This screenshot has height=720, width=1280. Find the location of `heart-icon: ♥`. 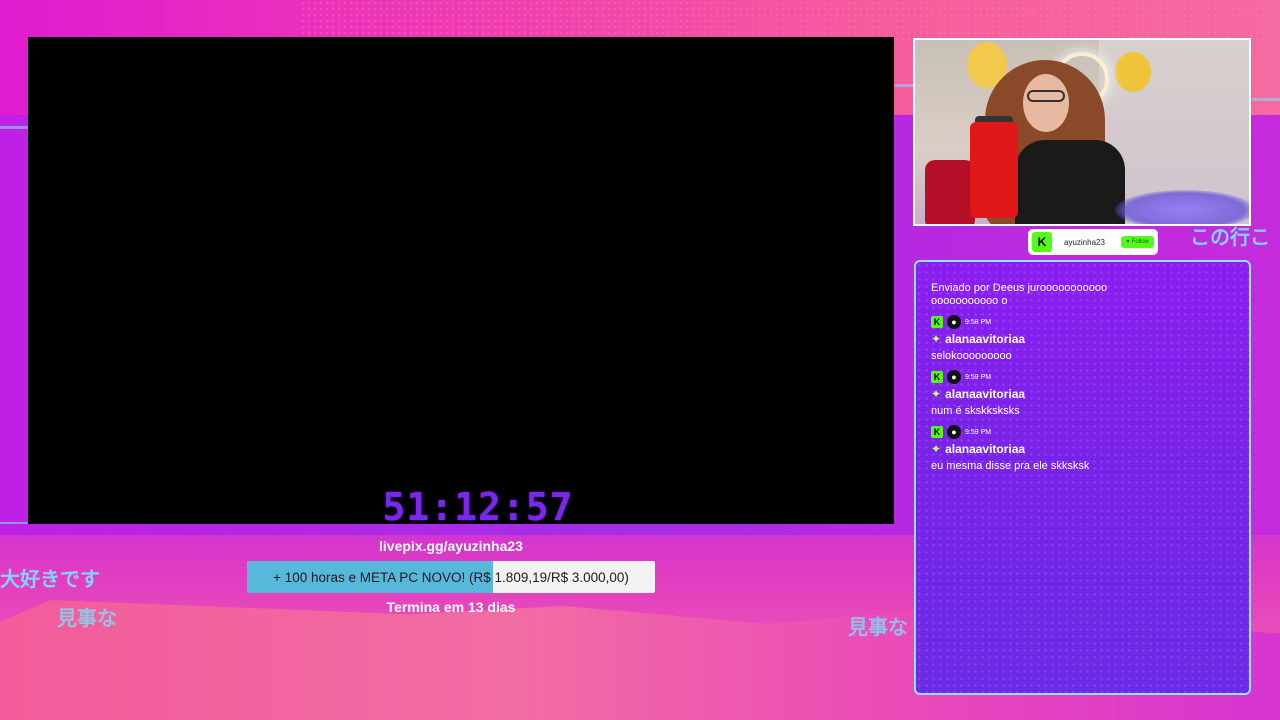

heart-icon: ♥ is located at coordinates (1128, 242).